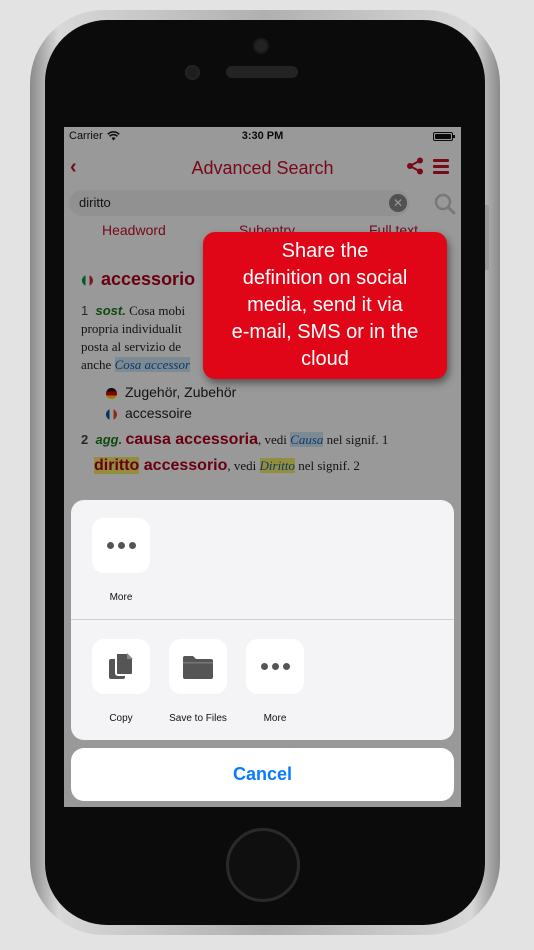 The height and width of the screenshot is (950, 534). I want to click on callout-line: media, send it via, so click(325, 305).